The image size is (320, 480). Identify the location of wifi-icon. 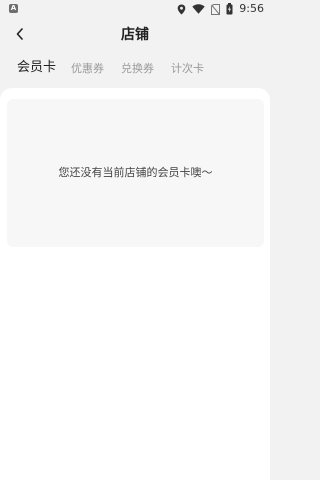
(198, 9).